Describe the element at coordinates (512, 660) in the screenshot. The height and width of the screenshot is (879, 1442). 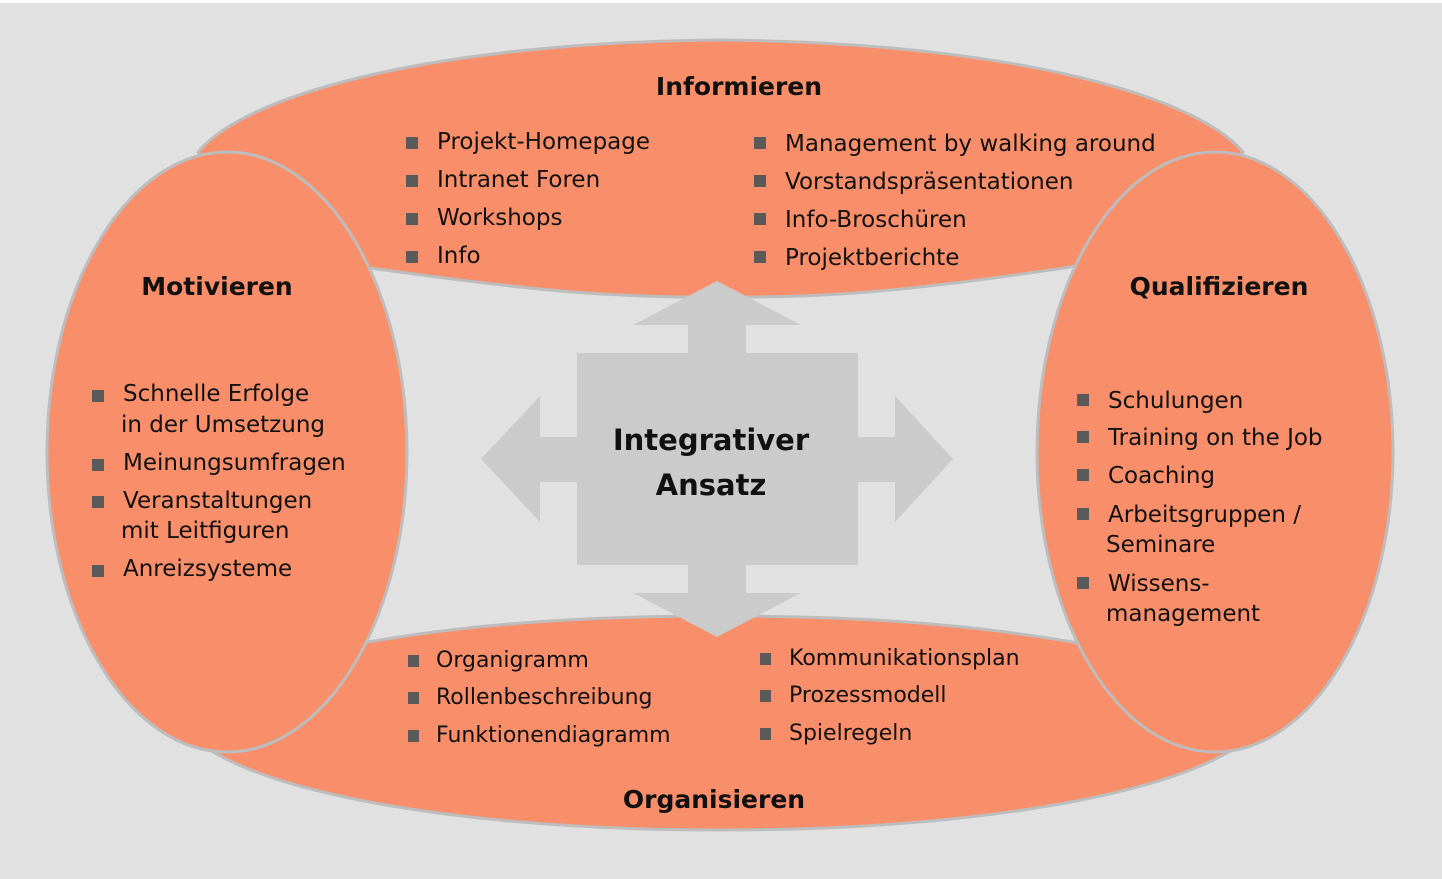
I see `list-item: Organigramm` at that location.